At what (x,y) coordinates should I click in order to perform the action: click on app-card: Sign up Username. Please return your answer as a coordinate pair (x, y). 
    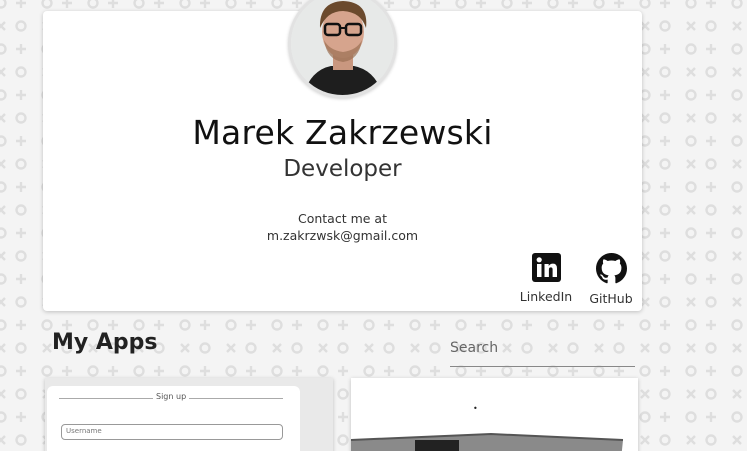
    Looking at the image, I should click on (189, 414).